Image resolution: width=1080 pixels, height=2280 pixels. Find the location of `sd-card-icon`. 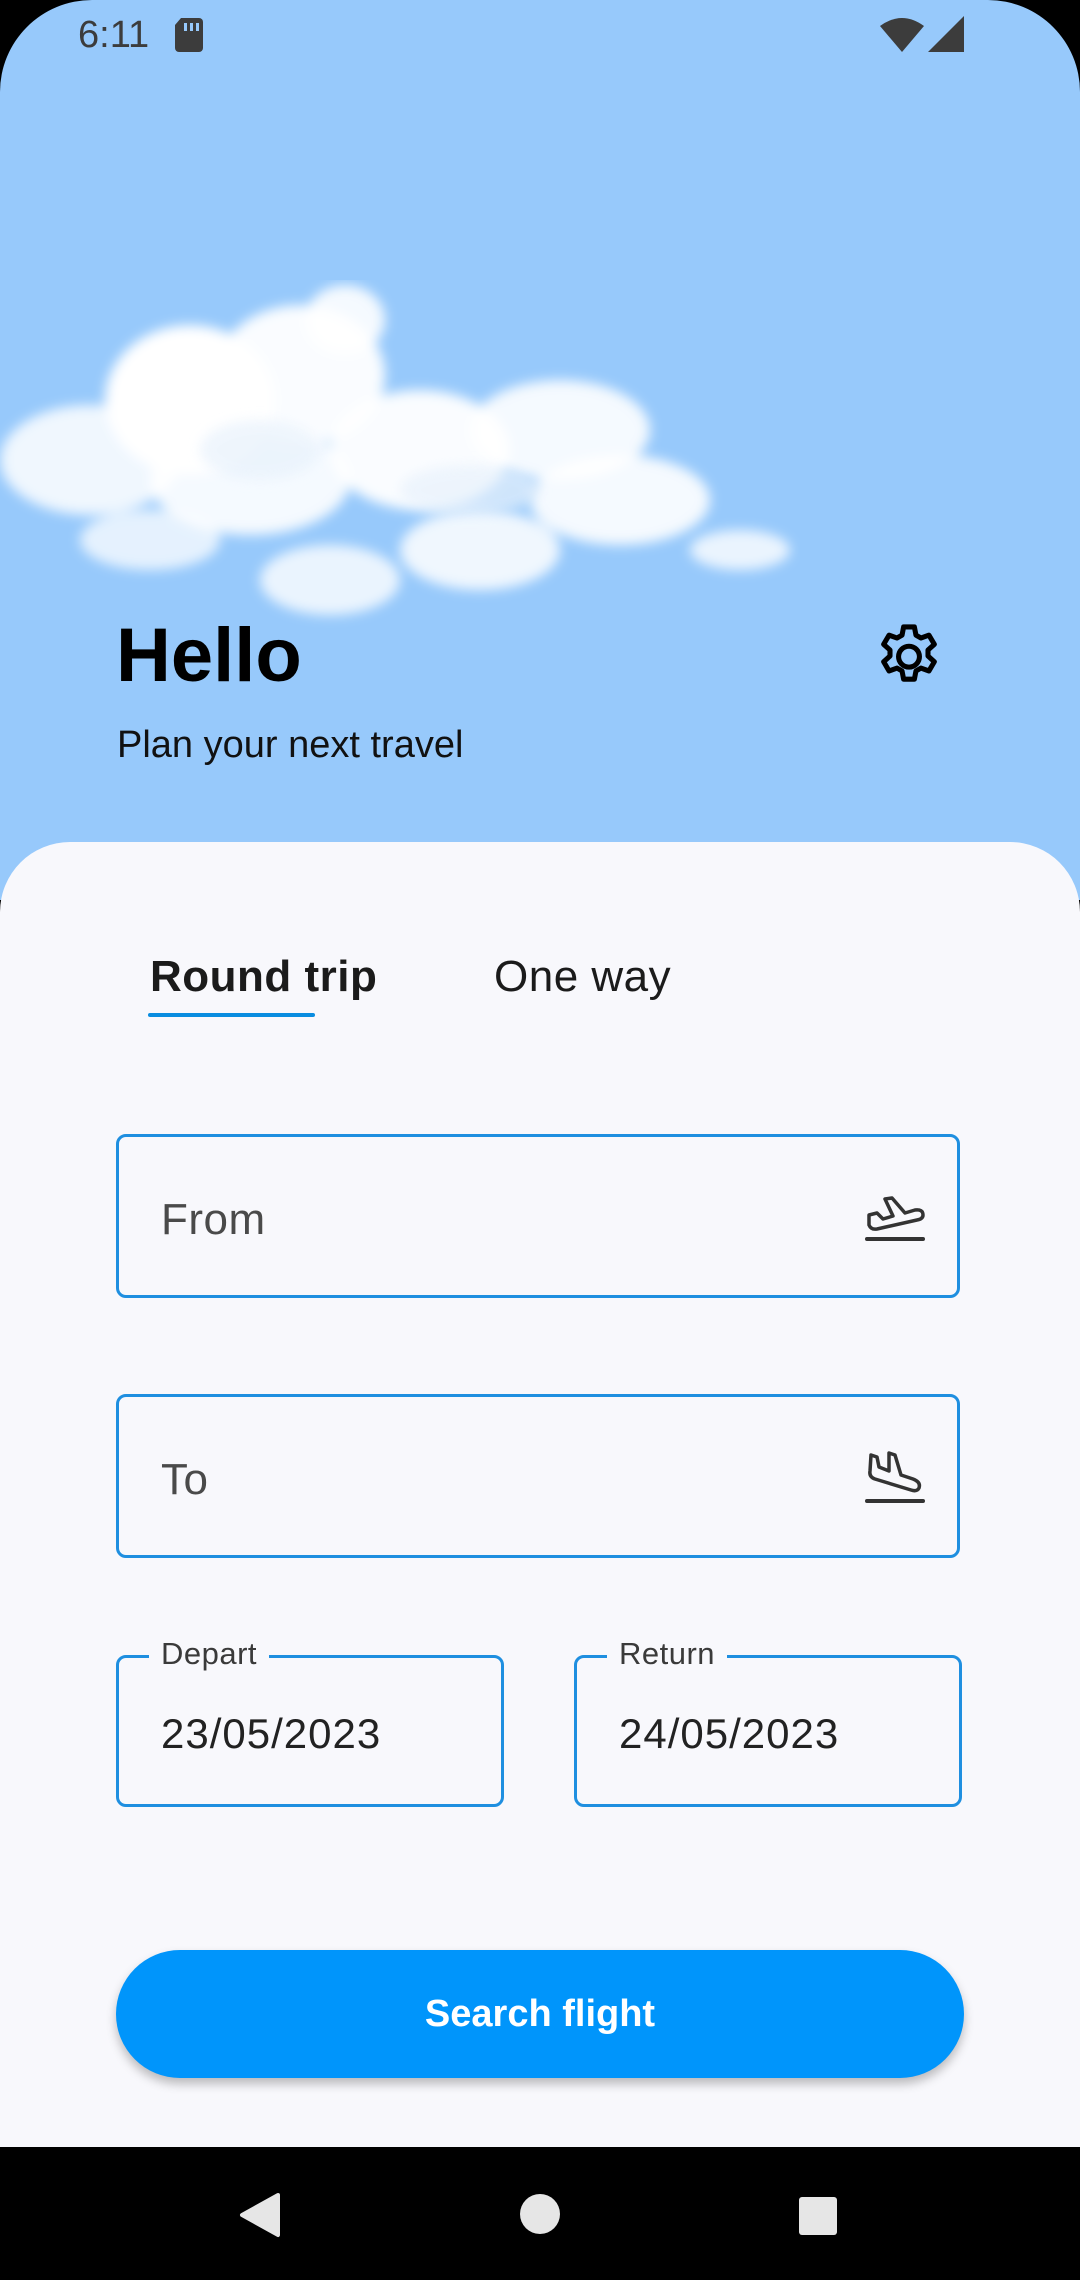

sd-card-icon is located at coordinates (189, 37).